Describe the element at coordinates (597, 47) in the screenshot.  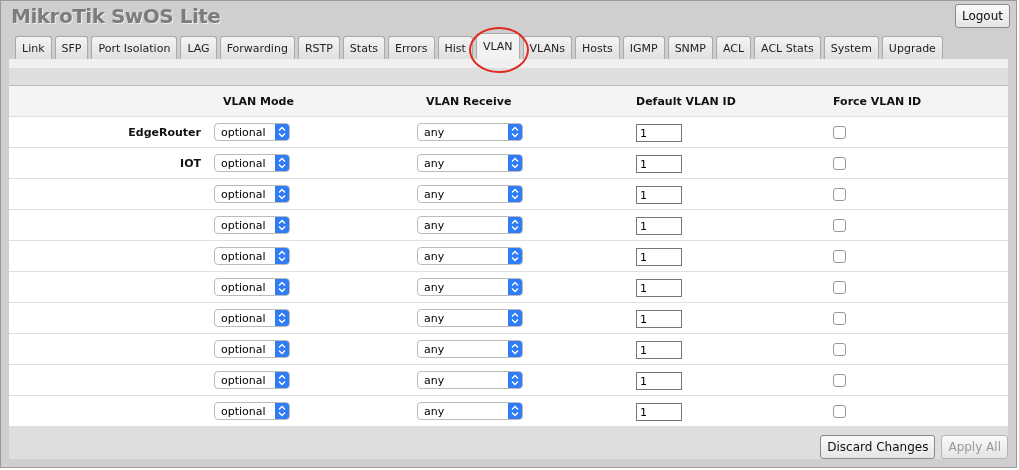
I see `tab: Hosts` at that location.